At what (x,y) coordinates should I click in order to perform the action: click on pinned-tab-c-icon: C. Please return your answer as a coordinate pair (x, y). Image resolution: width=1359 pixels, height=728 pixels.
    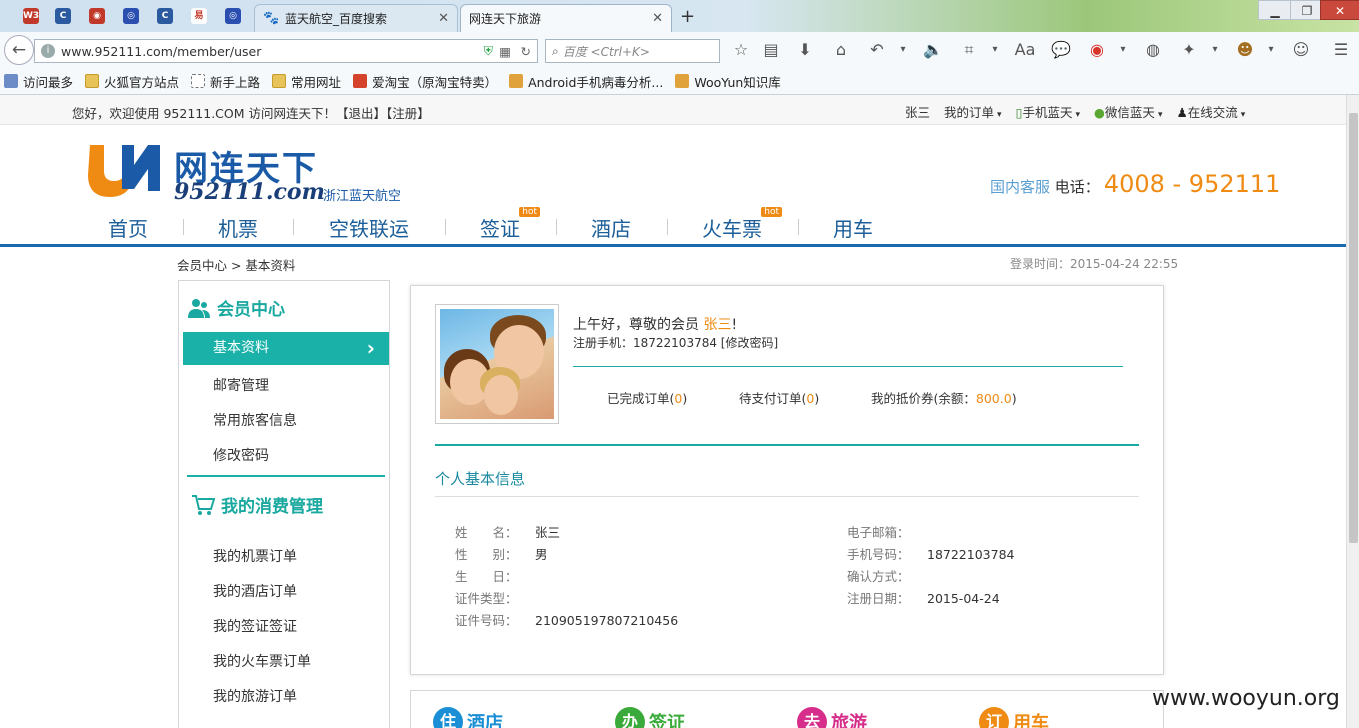
    Looking at the image, I should click on (63, 16).